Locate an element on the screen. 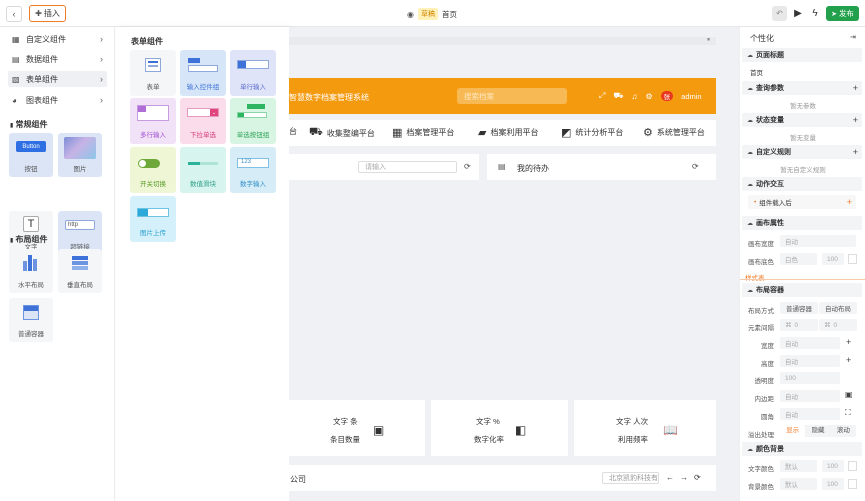  page-title-value: 首页 is located at coordinates (756, 72).